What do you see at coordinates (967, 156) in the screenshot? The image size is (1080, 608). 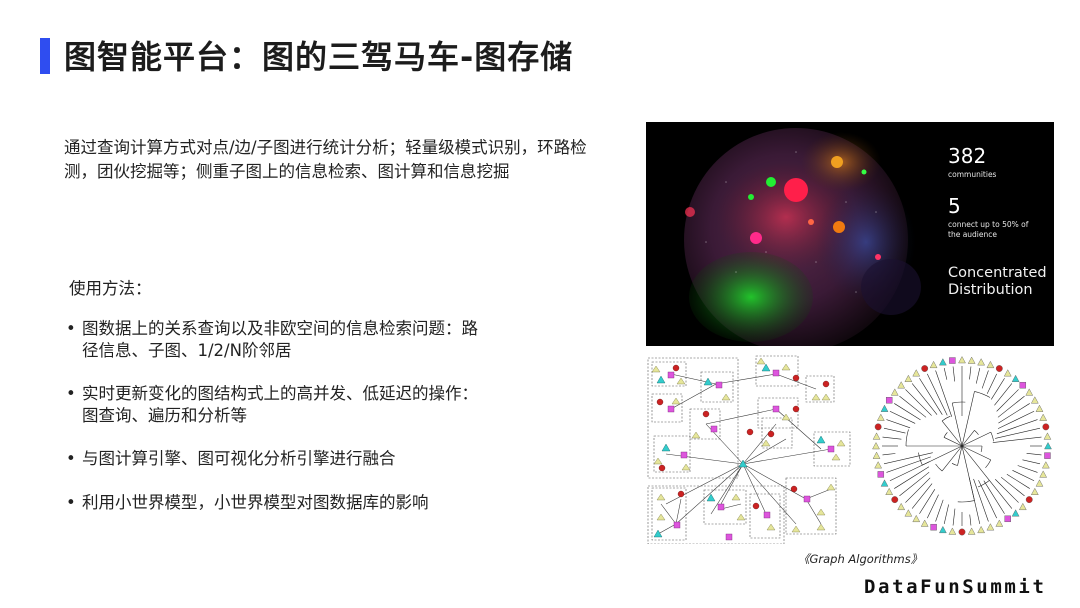 I see `community-count: 382` at bounding box center [967, 156].